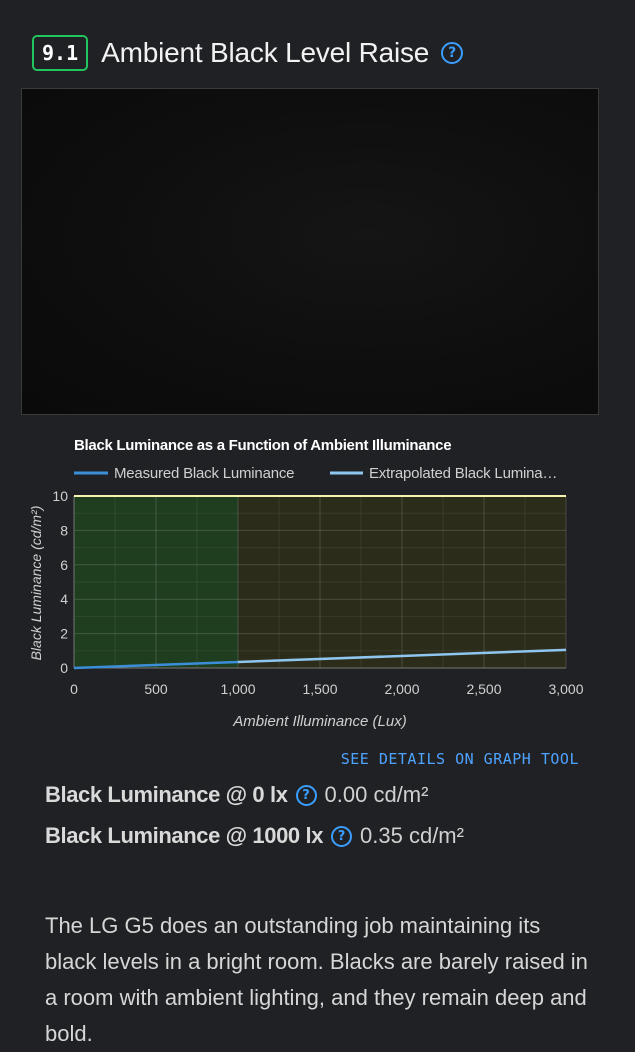 Image resolution: width=635 pixels, height=1052 pixels. I want to click on y-axis-ticks: 0 2 4 6 8 10, so click(60, 582).